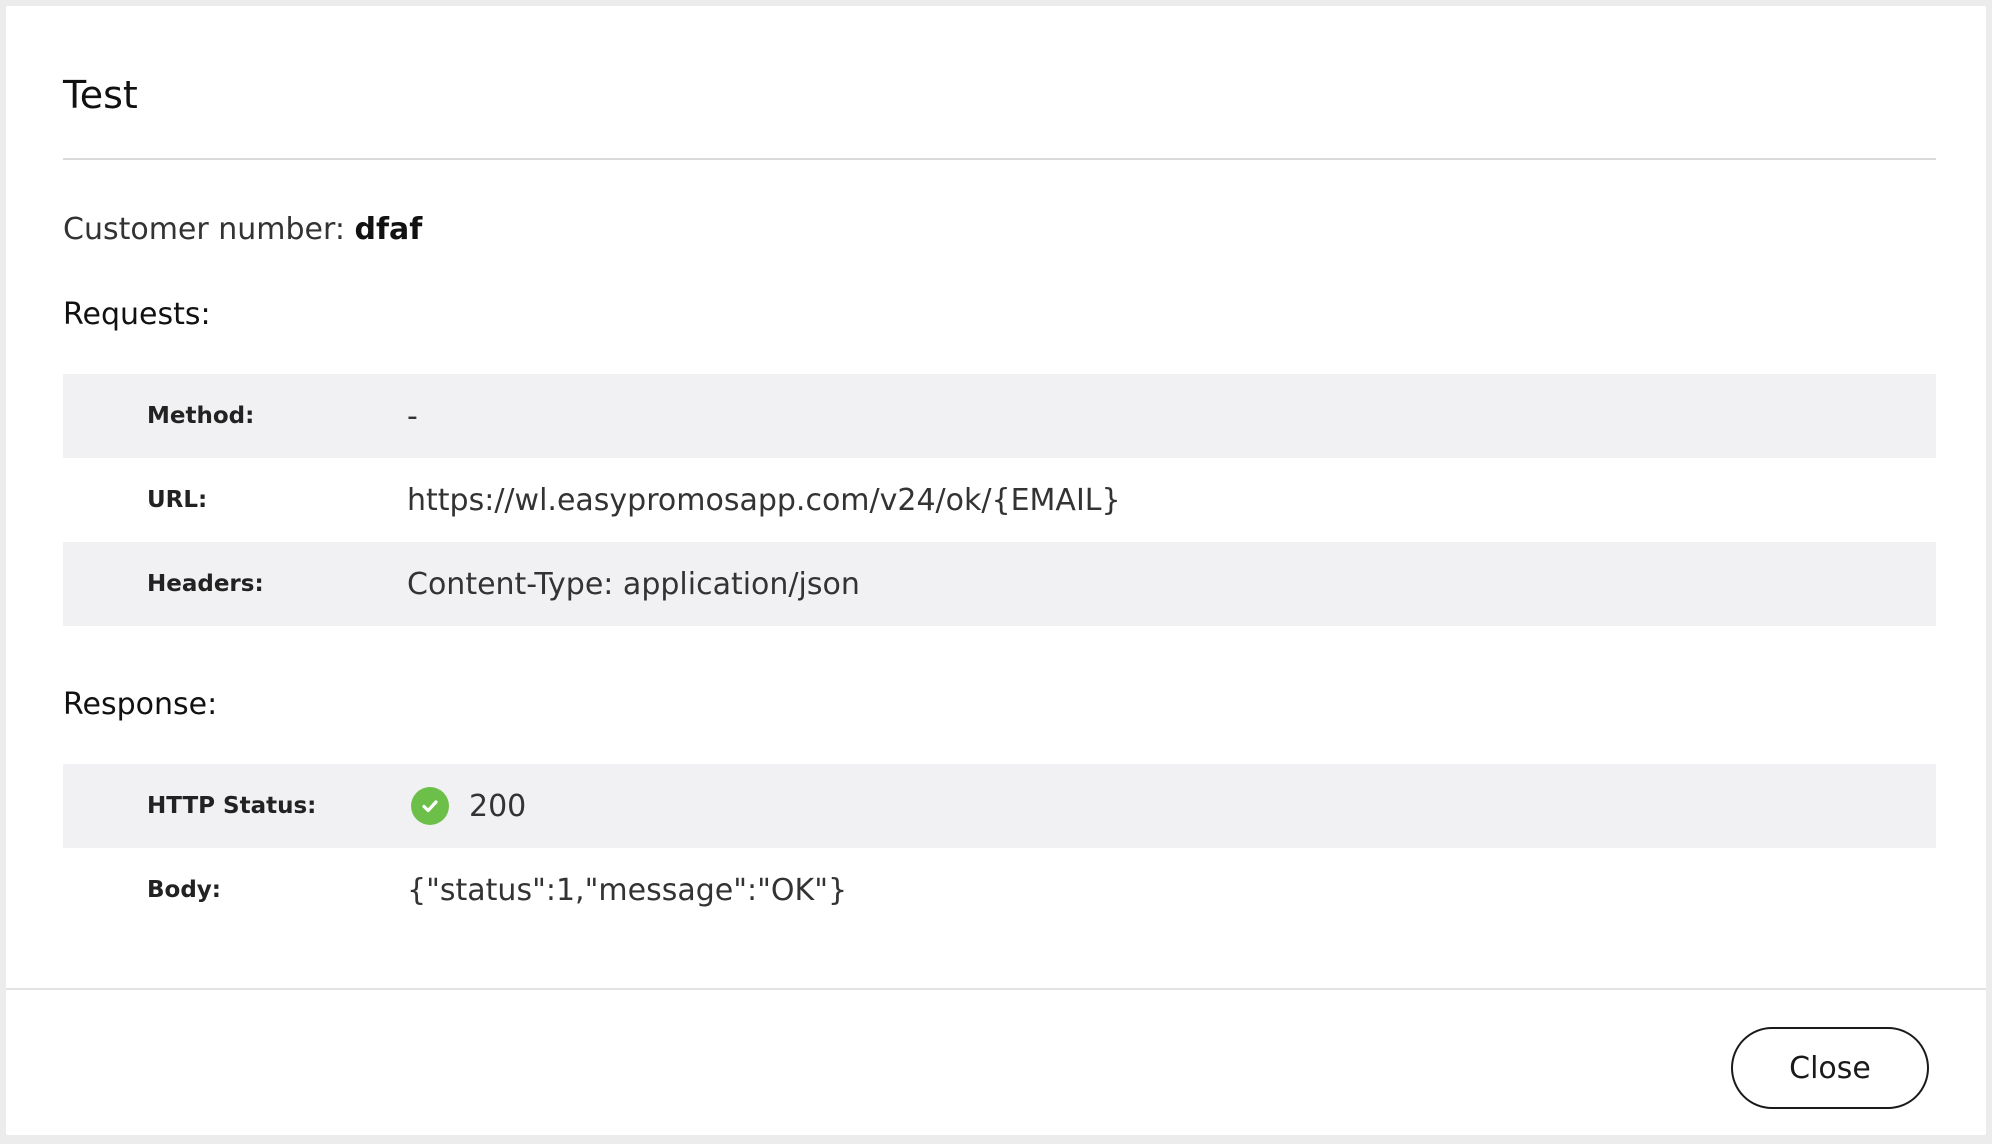 Image resolution: width=1992 pixels, height=1144 pixels. What do you see at coordinates (999, 890) in the screenshot?
I see `response-row-body: Body: {"status":1,"message":"OK"}` at bounding box center [999, 890].